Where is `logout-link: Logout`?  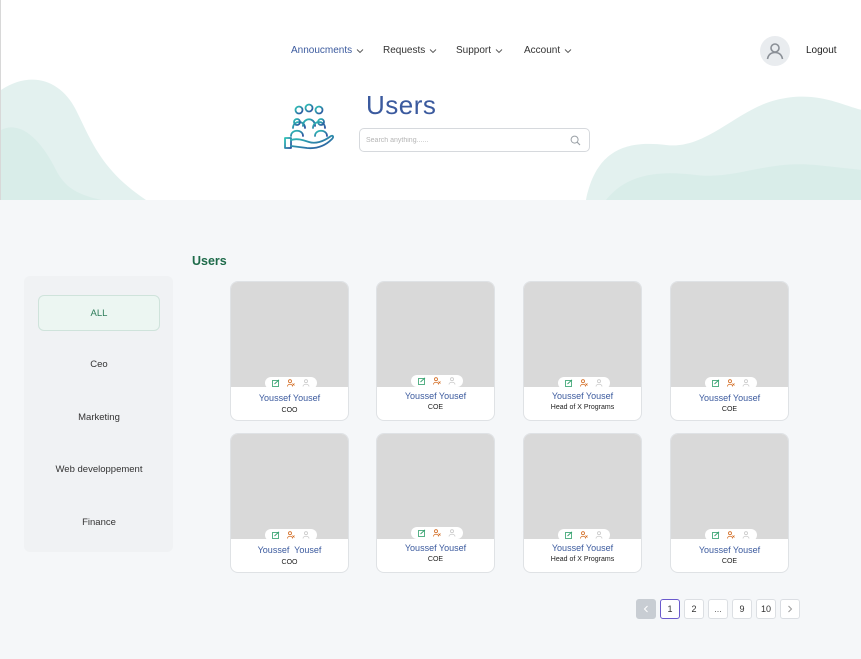 logout-link: Logout is located at coordinates (821, 50).